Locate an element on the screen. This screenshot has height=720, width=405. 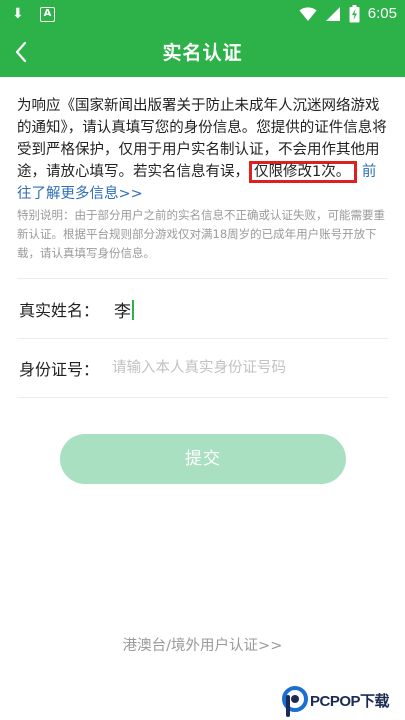
id-label: 身份证号： is located at coordinates (59, 369).